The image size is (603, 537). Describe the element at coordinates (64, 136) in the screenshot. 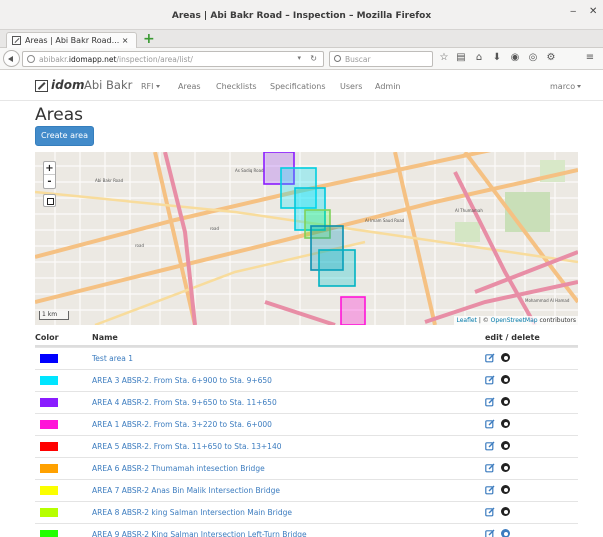

I see `create-area-button: Create area` at that location.